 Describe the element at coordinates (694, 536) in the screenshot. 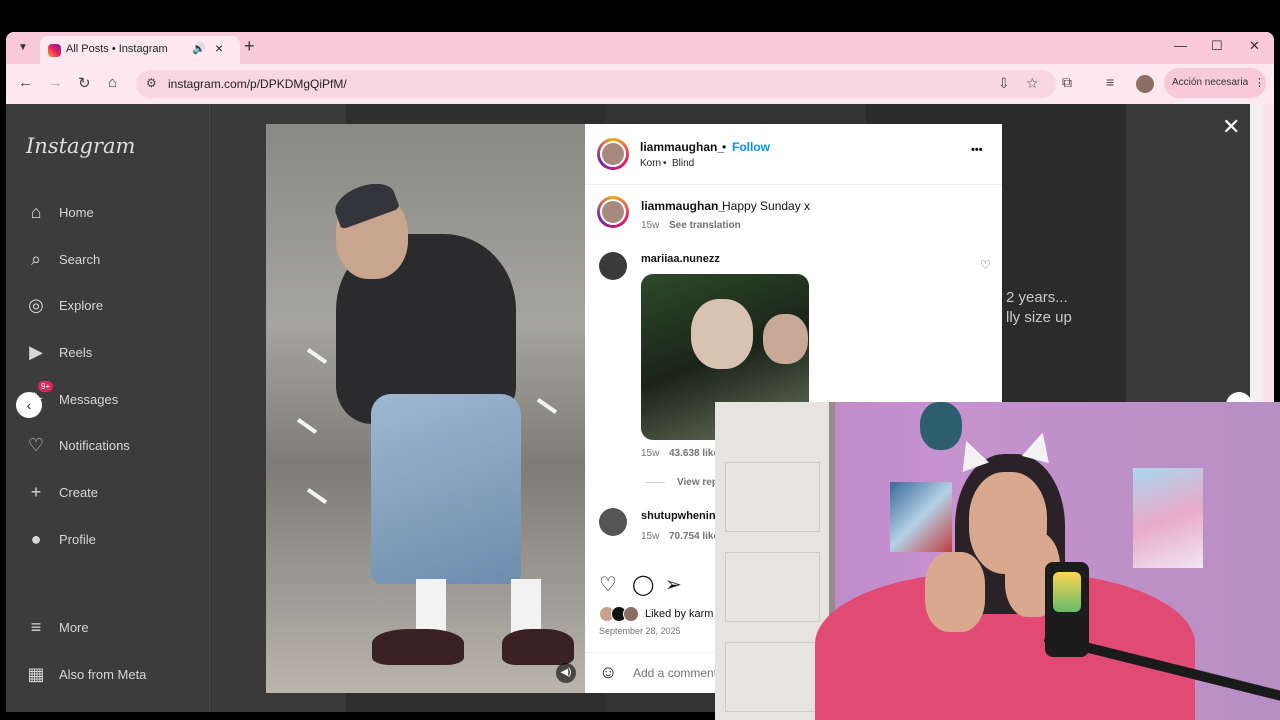

I see `comment-like-count: 70.754 like` at that location.